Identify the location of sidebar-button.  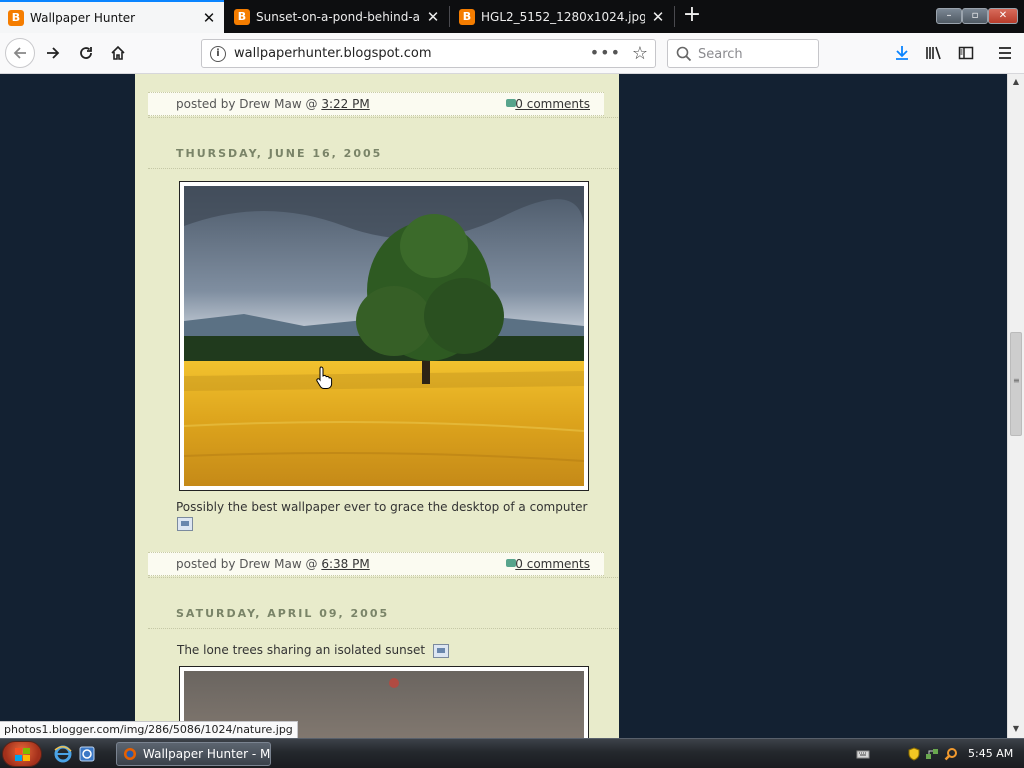
(966, 53).